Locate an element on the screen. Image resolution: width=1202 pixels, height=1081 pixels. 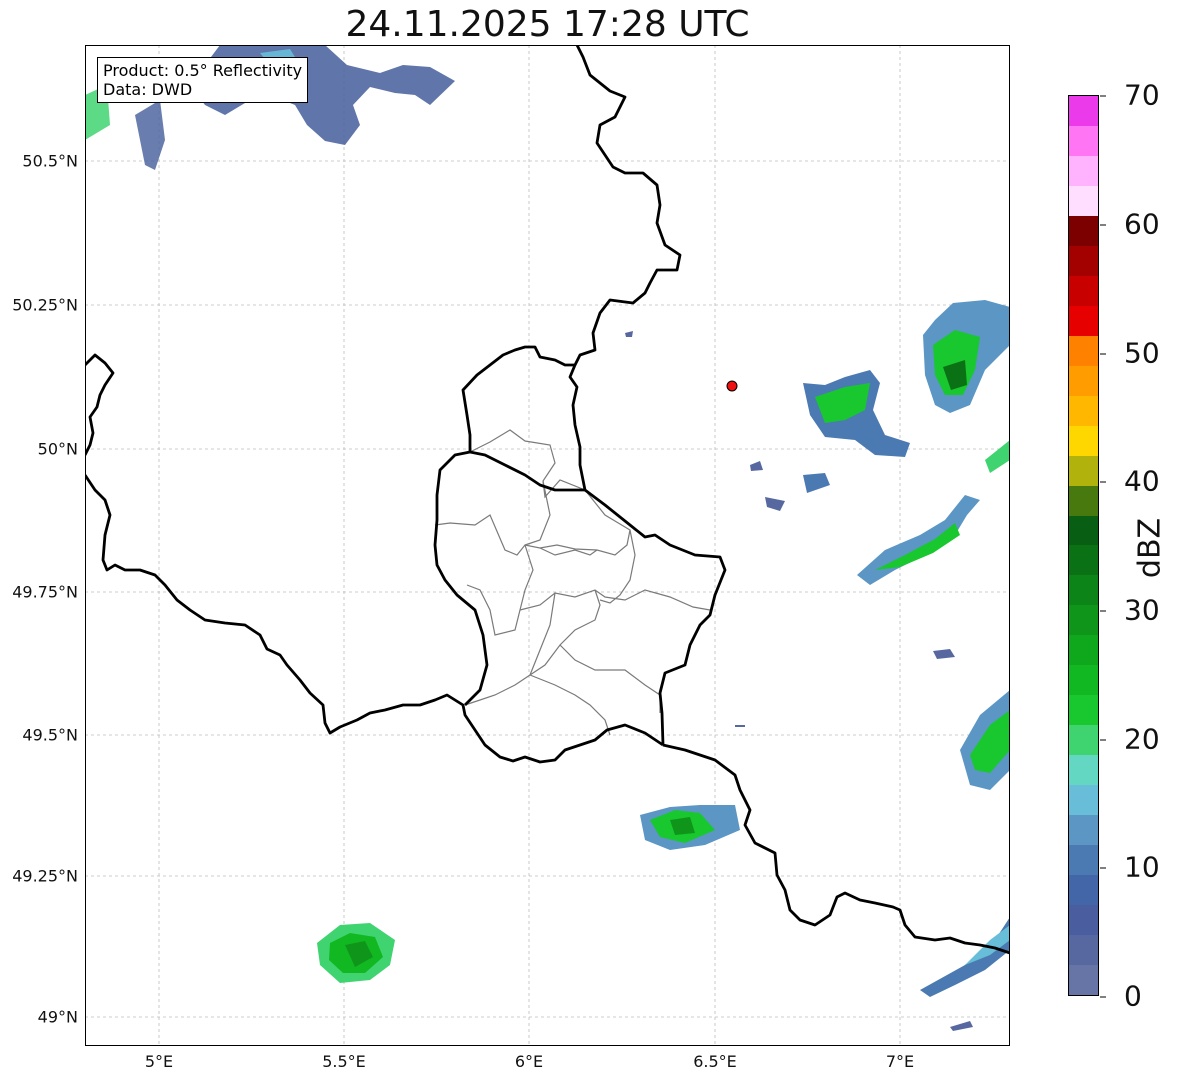
colorbar-tick: 20 is located at coordinates (1130, 739).